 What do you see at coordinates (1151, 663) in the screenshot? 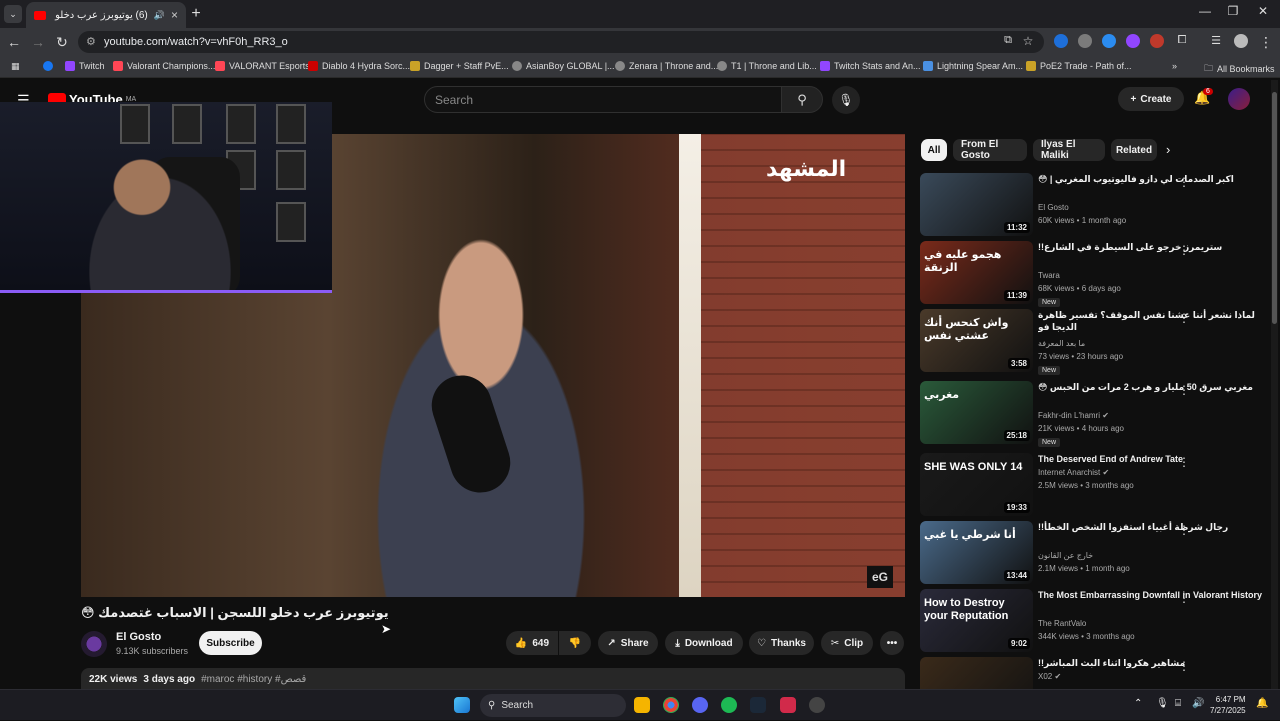
I see `recommendation-title: مشاهير هكروا اثناء البث المباشر!!` at bounding box center [1151, 663].